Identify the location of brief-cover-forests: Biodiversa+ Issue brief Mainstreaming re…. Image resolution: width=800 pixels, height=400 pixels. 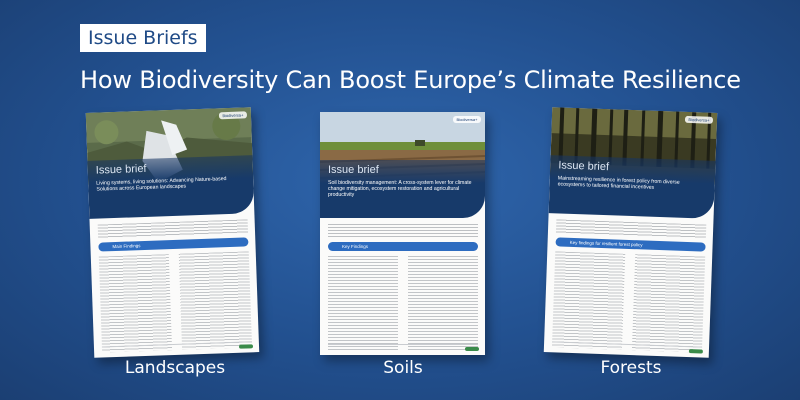
(630, 232).